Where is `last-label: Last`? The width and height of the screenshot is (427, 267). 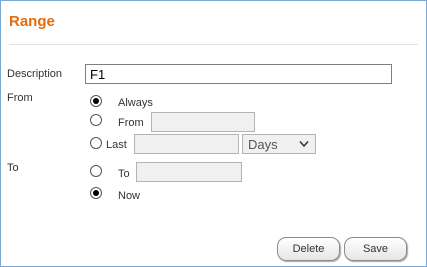 last-label: Last is located at coordinates (116, 145).